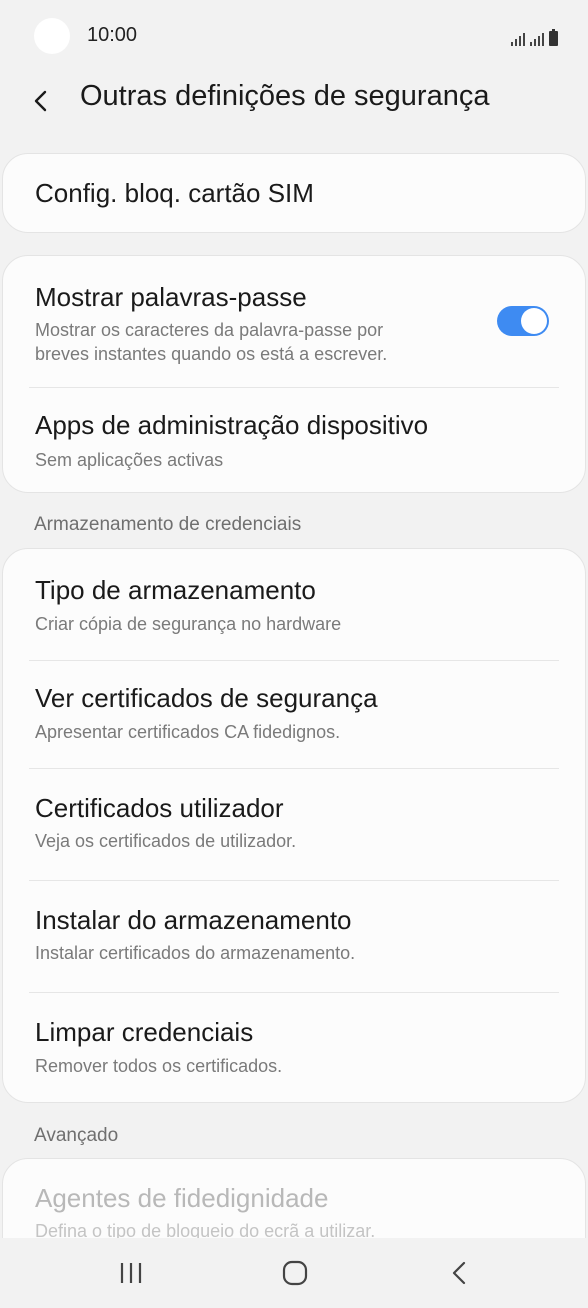 Image resolution: width=588 pixels, height=1308 pixels. What do you see at coordinates (166, 841) in the screenshot?
I see `user-certificates-subtitle: Veja os certificados de utilizador.` at bounding box center [166, 841].